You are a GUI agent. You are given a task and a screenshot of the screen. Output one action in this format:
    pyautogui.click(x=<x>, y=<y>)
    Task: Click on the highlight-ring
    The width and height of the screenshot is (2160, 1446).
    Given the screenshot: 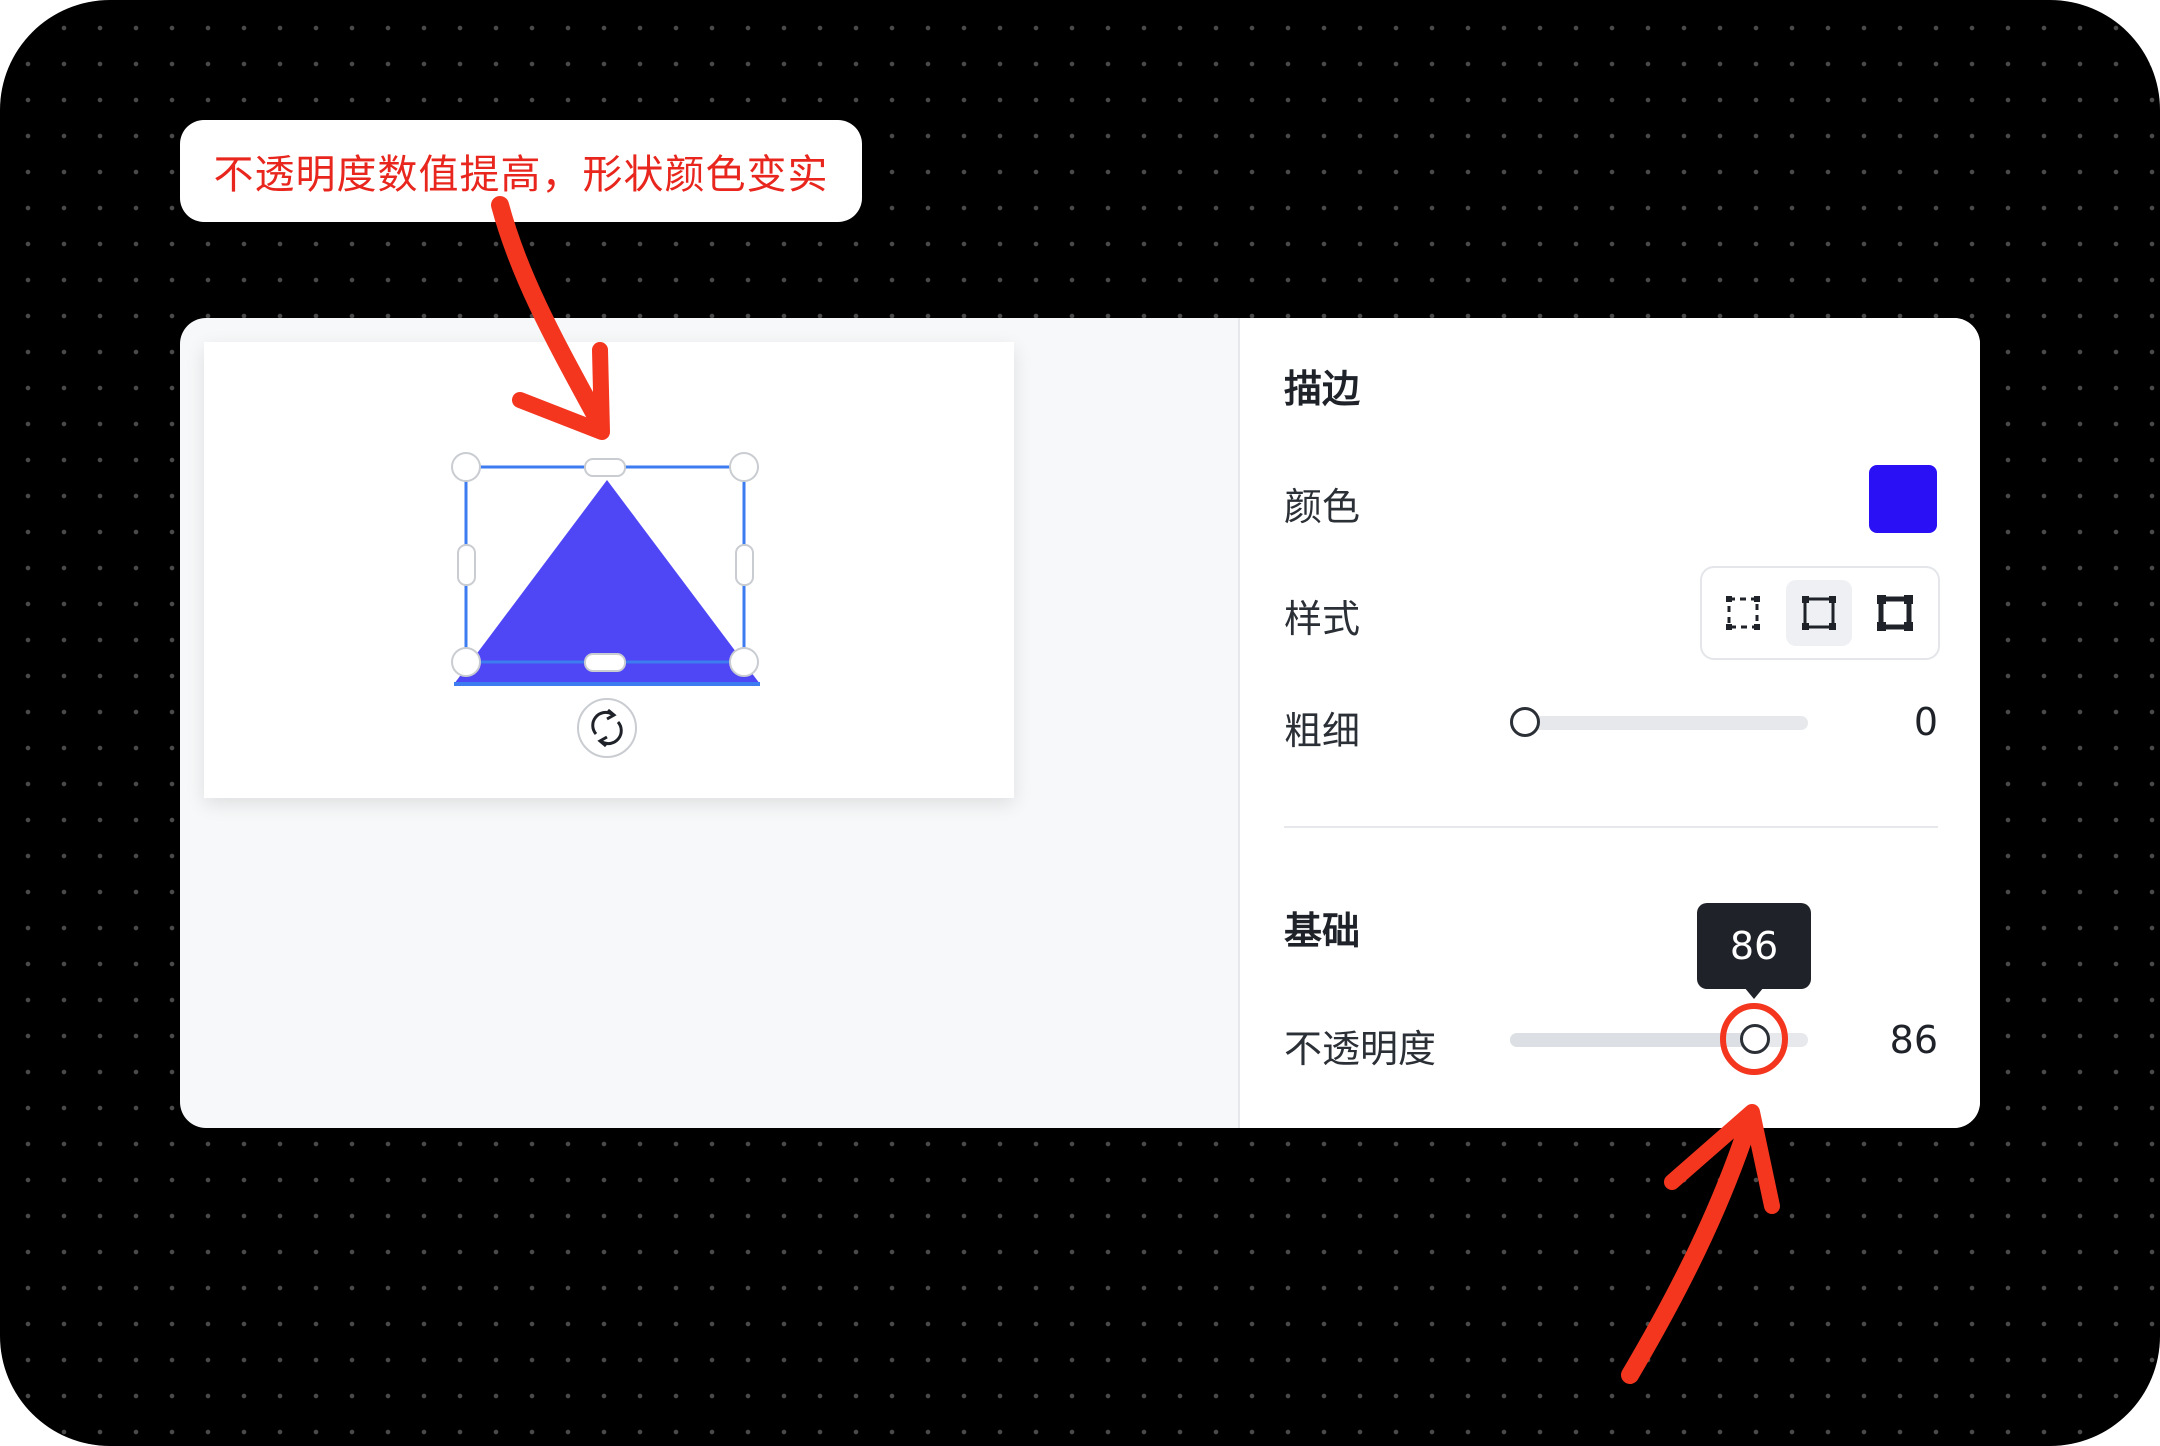 What is the action you would take?
    pyautogui.click(x=1754, y=1039)
    